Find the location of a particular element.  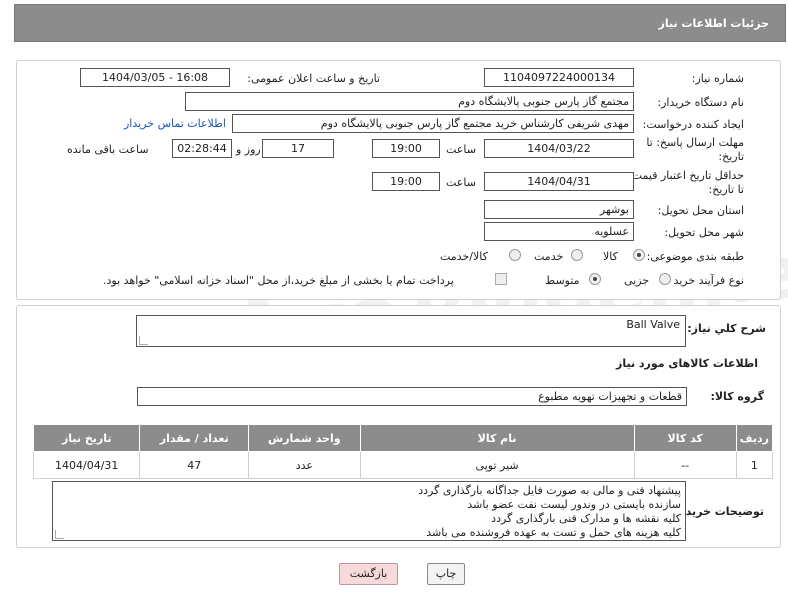

process-radio-medium is located at coordinates (595, 279).